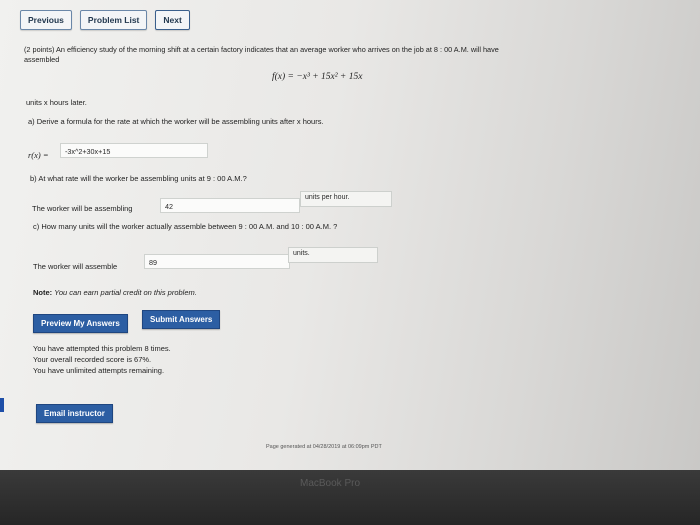 The height and width of the screenshot is (525, 700). What do you see at coordinates (56, 102) in the screenshot?
I see `units-hours-later-text: units x hours later.` at bounding box center [56, 102].